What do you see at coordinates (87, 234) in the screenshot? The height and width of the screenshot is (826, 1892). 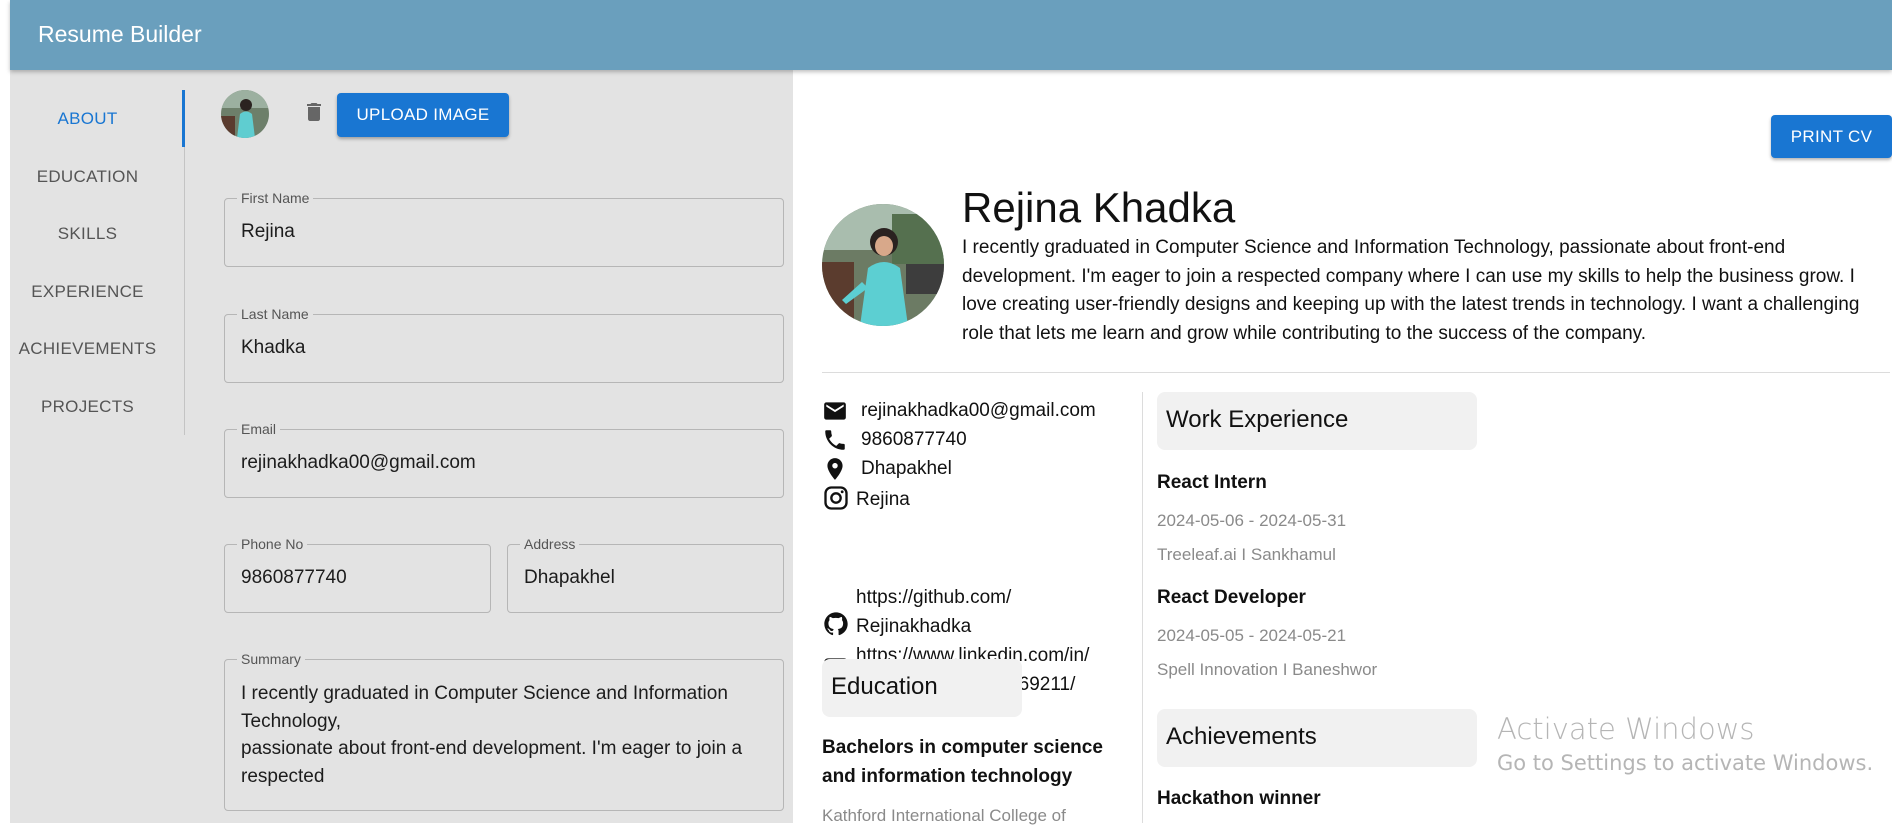 I see `tab-skills: SKILLS` at bounding box center [87, 234].